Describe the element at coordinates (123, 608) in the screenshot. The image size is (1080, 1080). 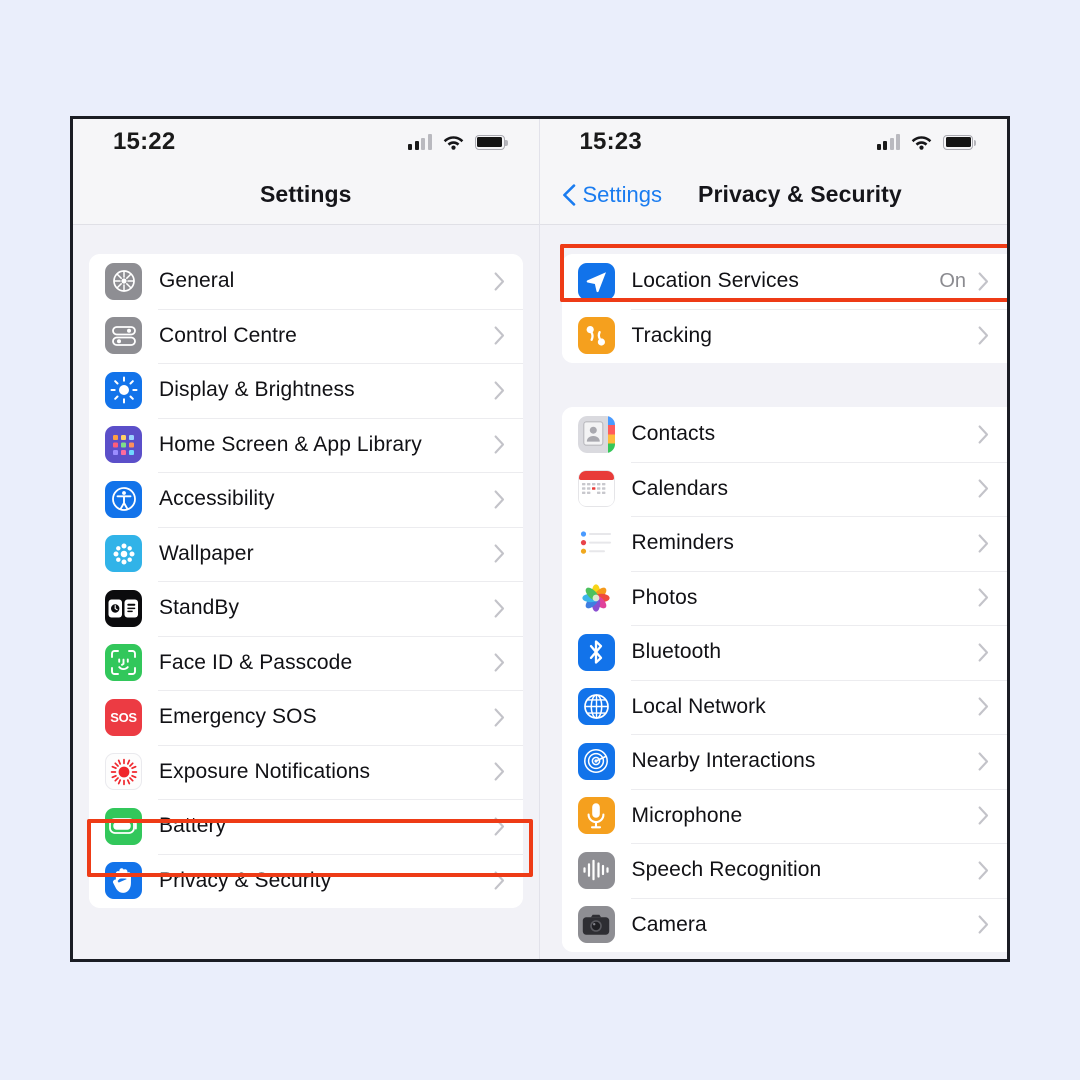
I see `standby-icon` at that location.